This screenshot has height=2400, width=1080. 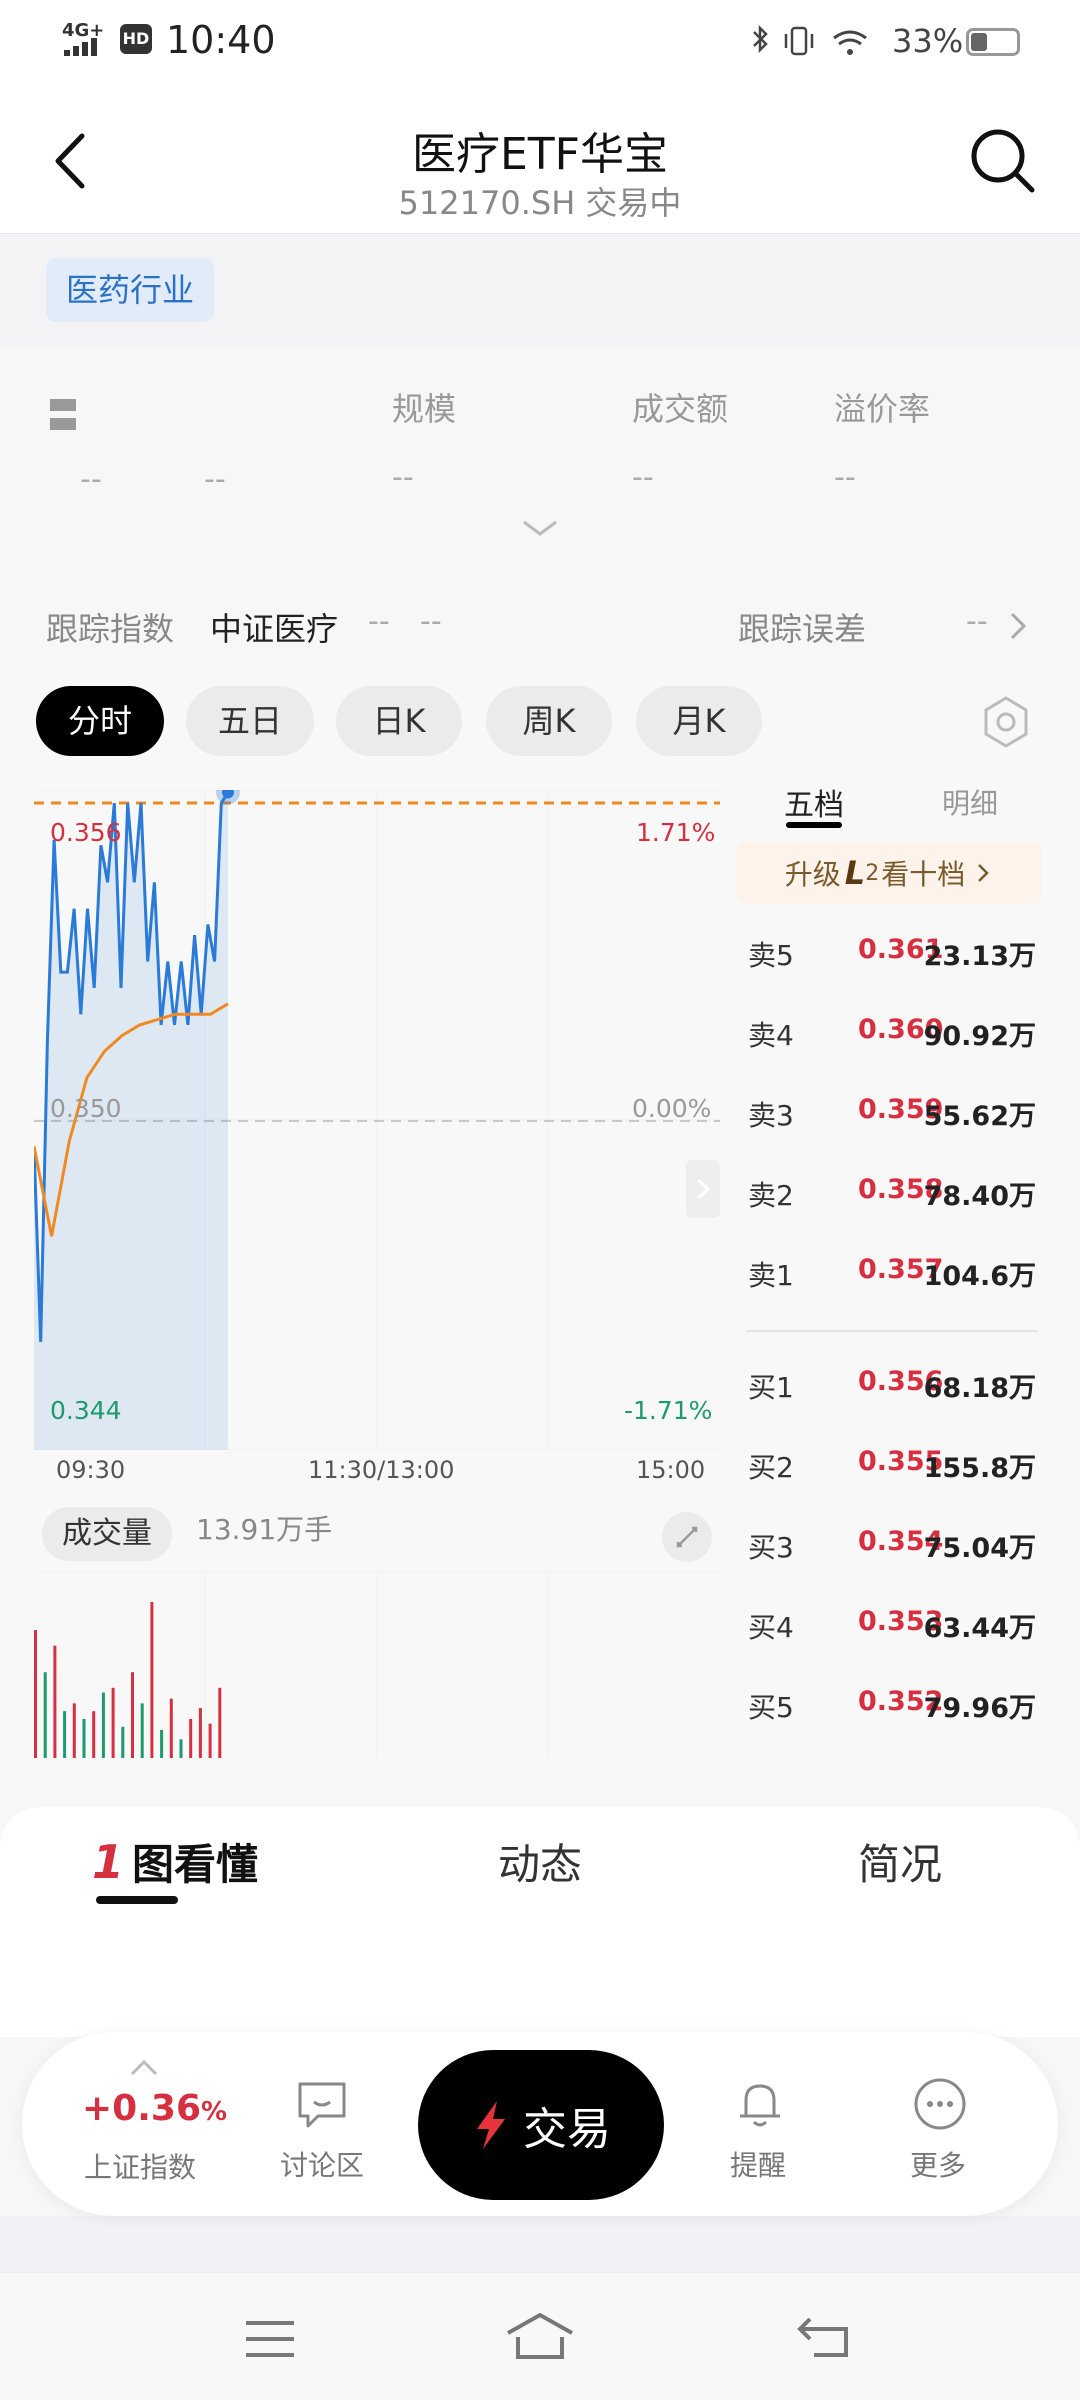 What do you see at coordinates (699, 721) in the screenshot?
I see `tab-month-k: 月K` at bounding box center [699, 721].